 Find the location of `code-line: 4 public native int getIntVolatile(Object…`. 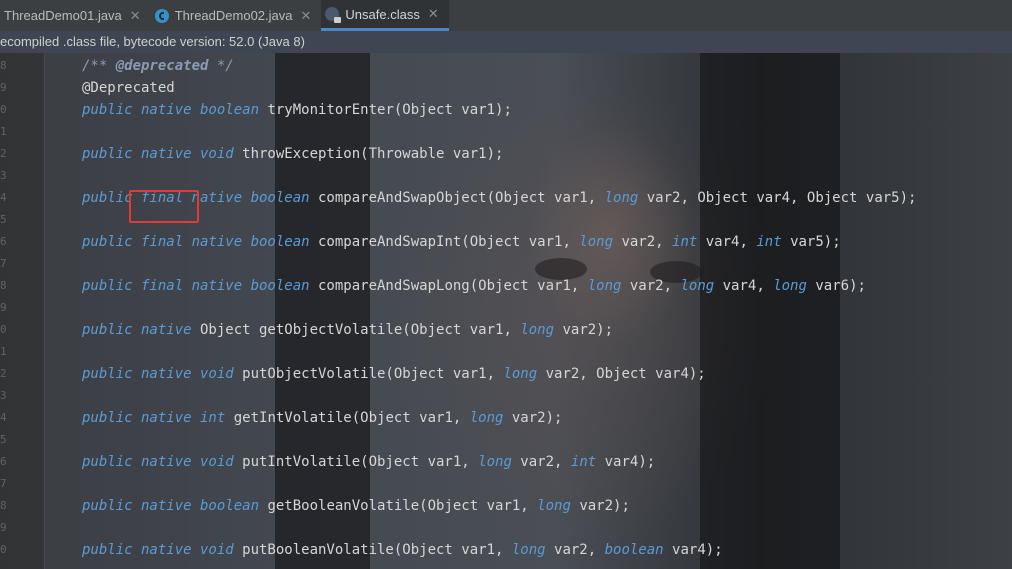

code-line: 4 public native int getIntVolatile(Object… is located at coordinates (506, 418).